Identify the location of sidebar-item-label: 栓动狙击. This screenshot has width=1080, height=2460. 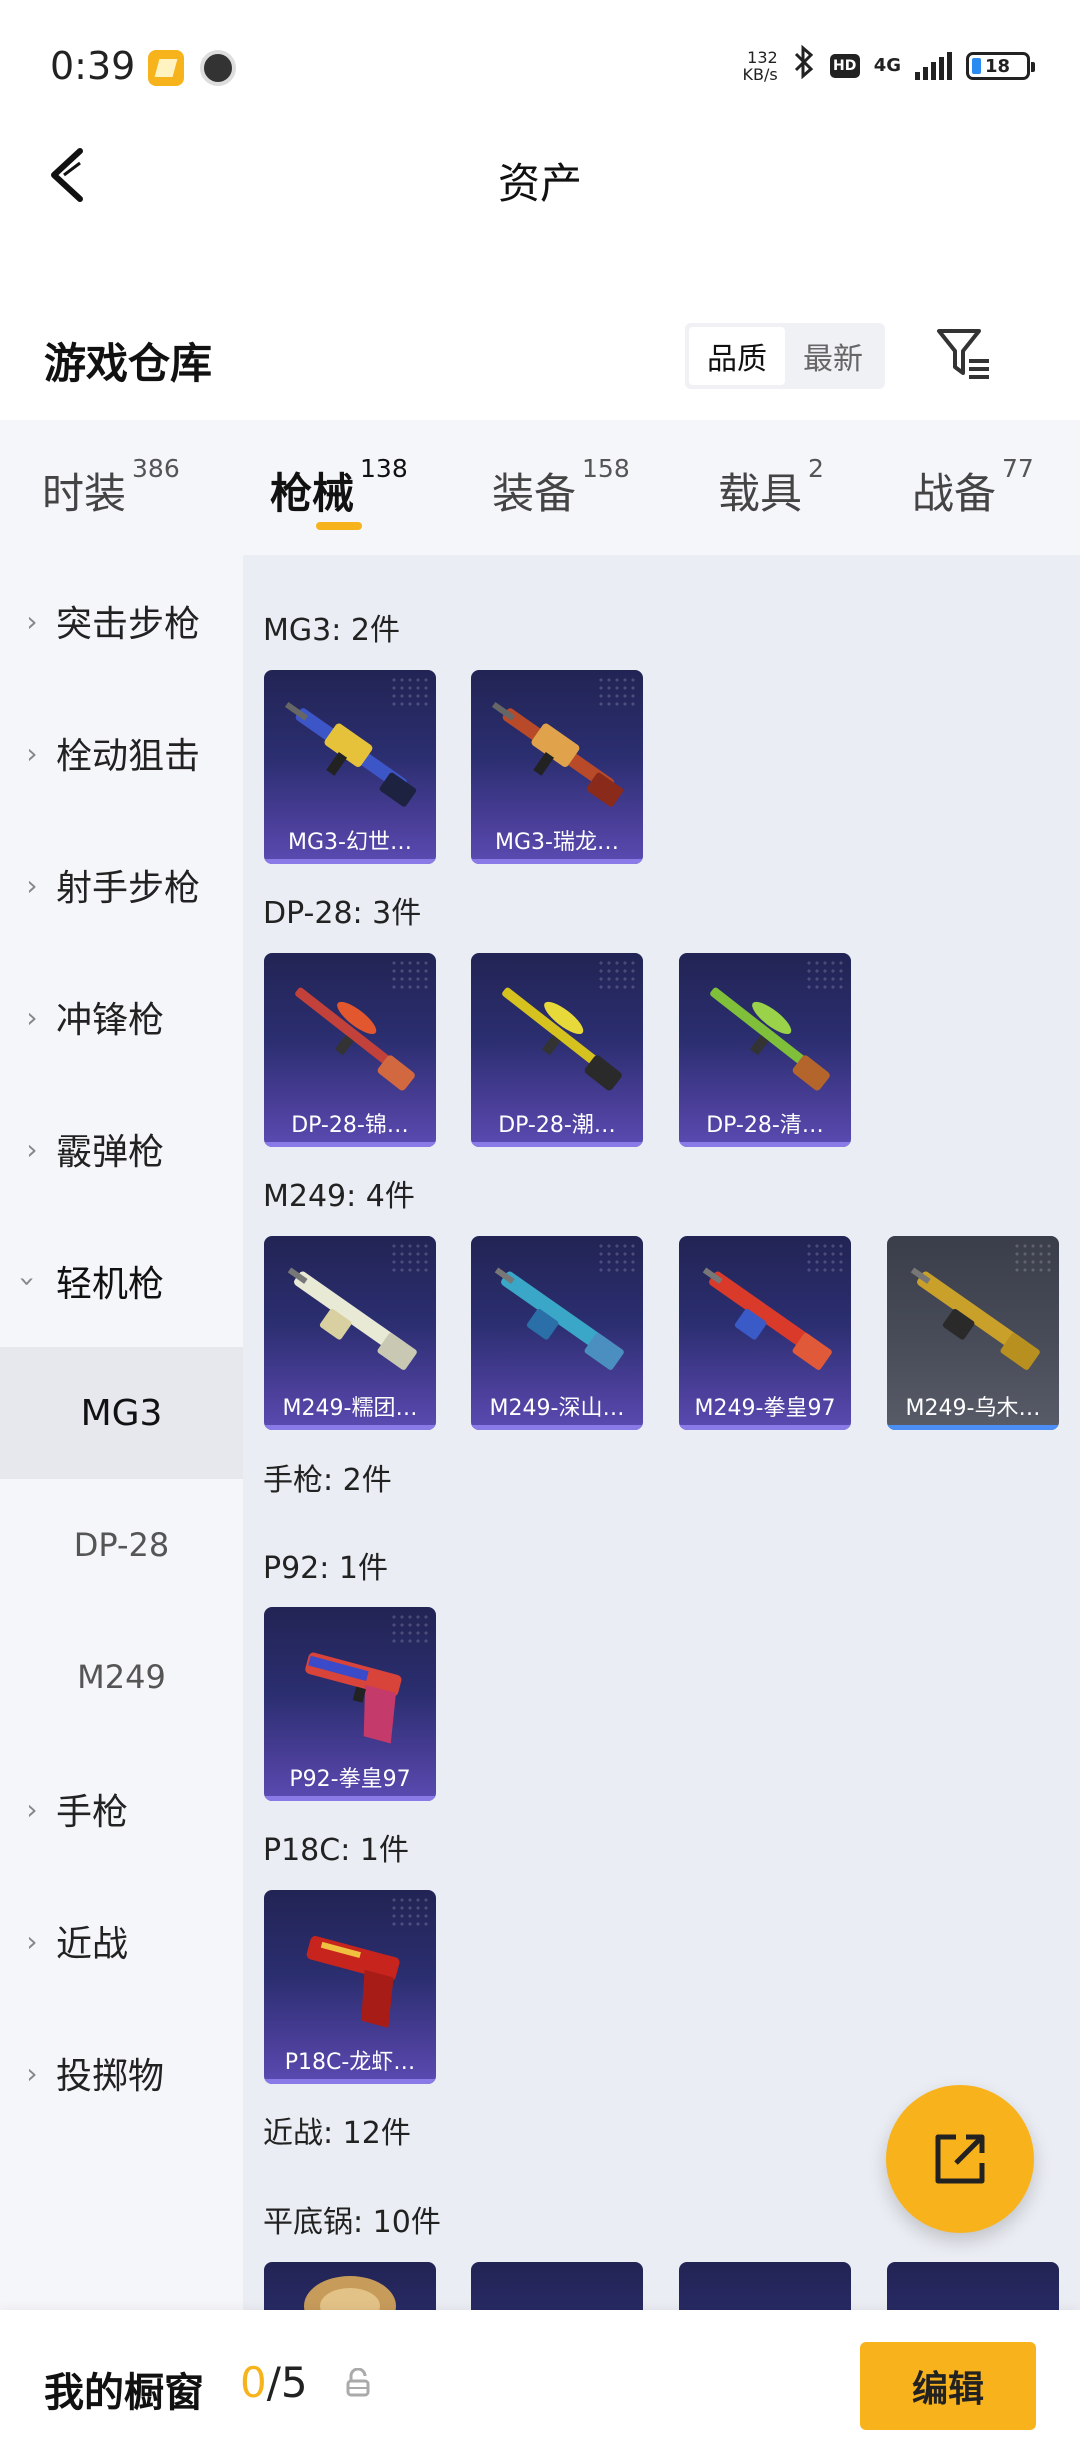
(128, 756).